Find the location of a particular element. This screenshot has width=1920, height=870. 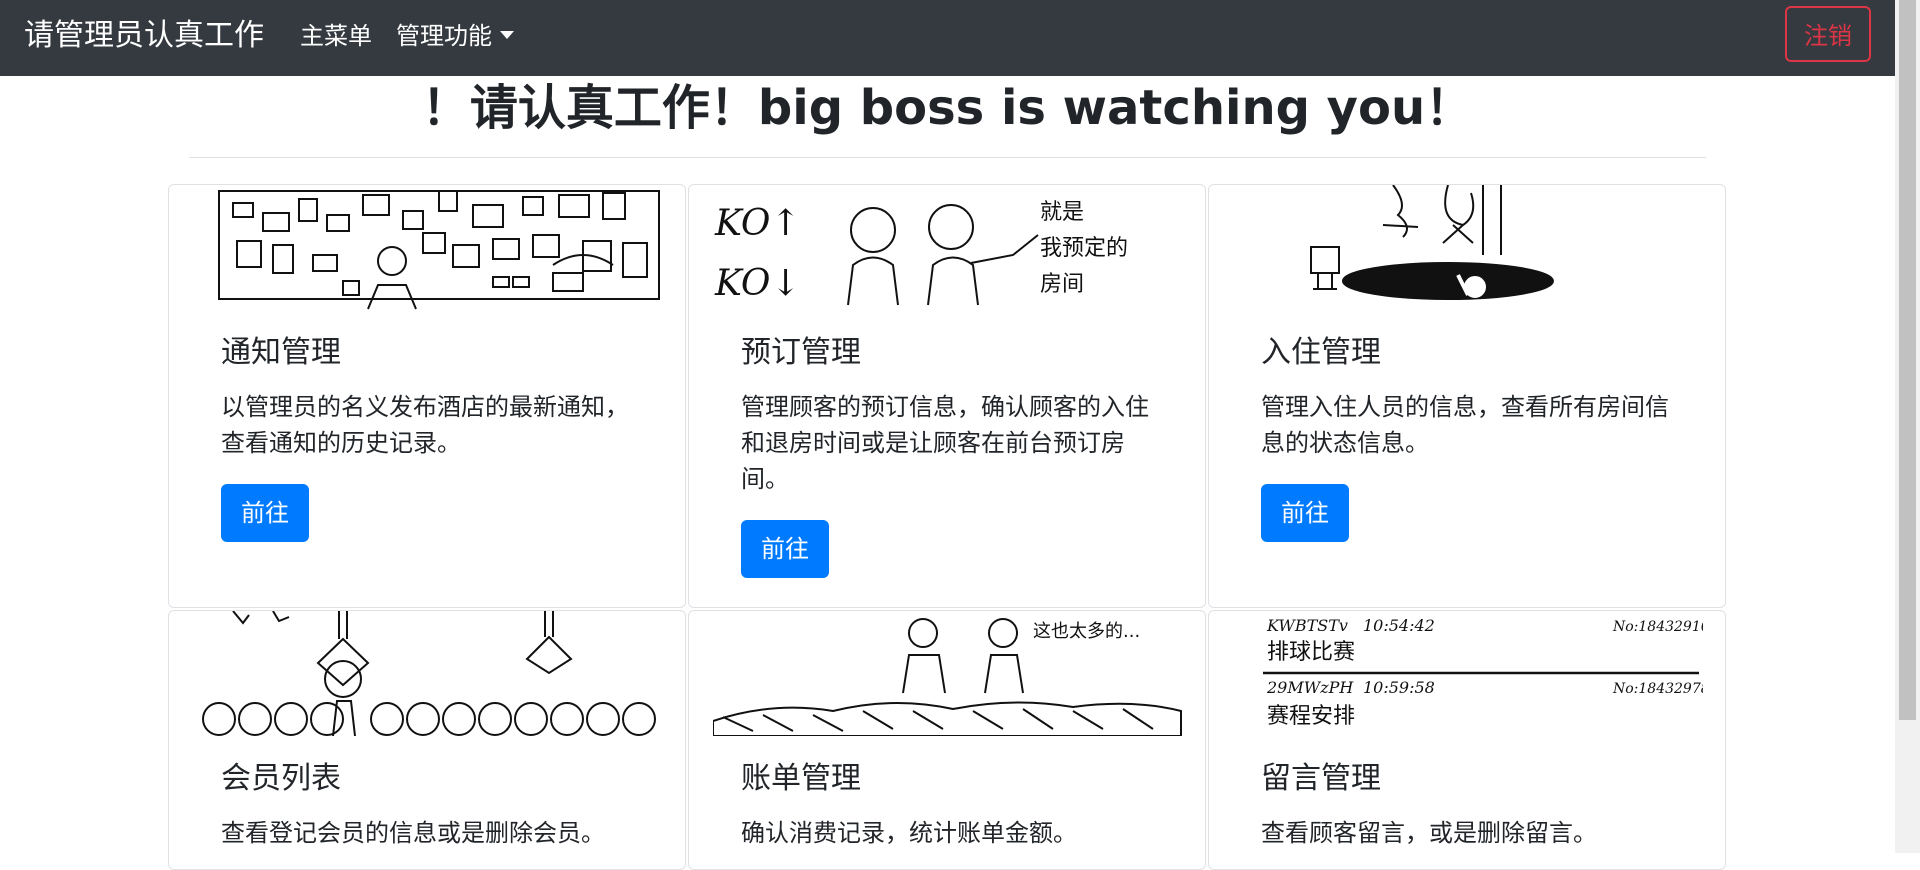

card-checkin: 入住管理 管理入住人员的信息，查看所有房间信息的状态信息。 前往 is located at coordinates (1467, 396).